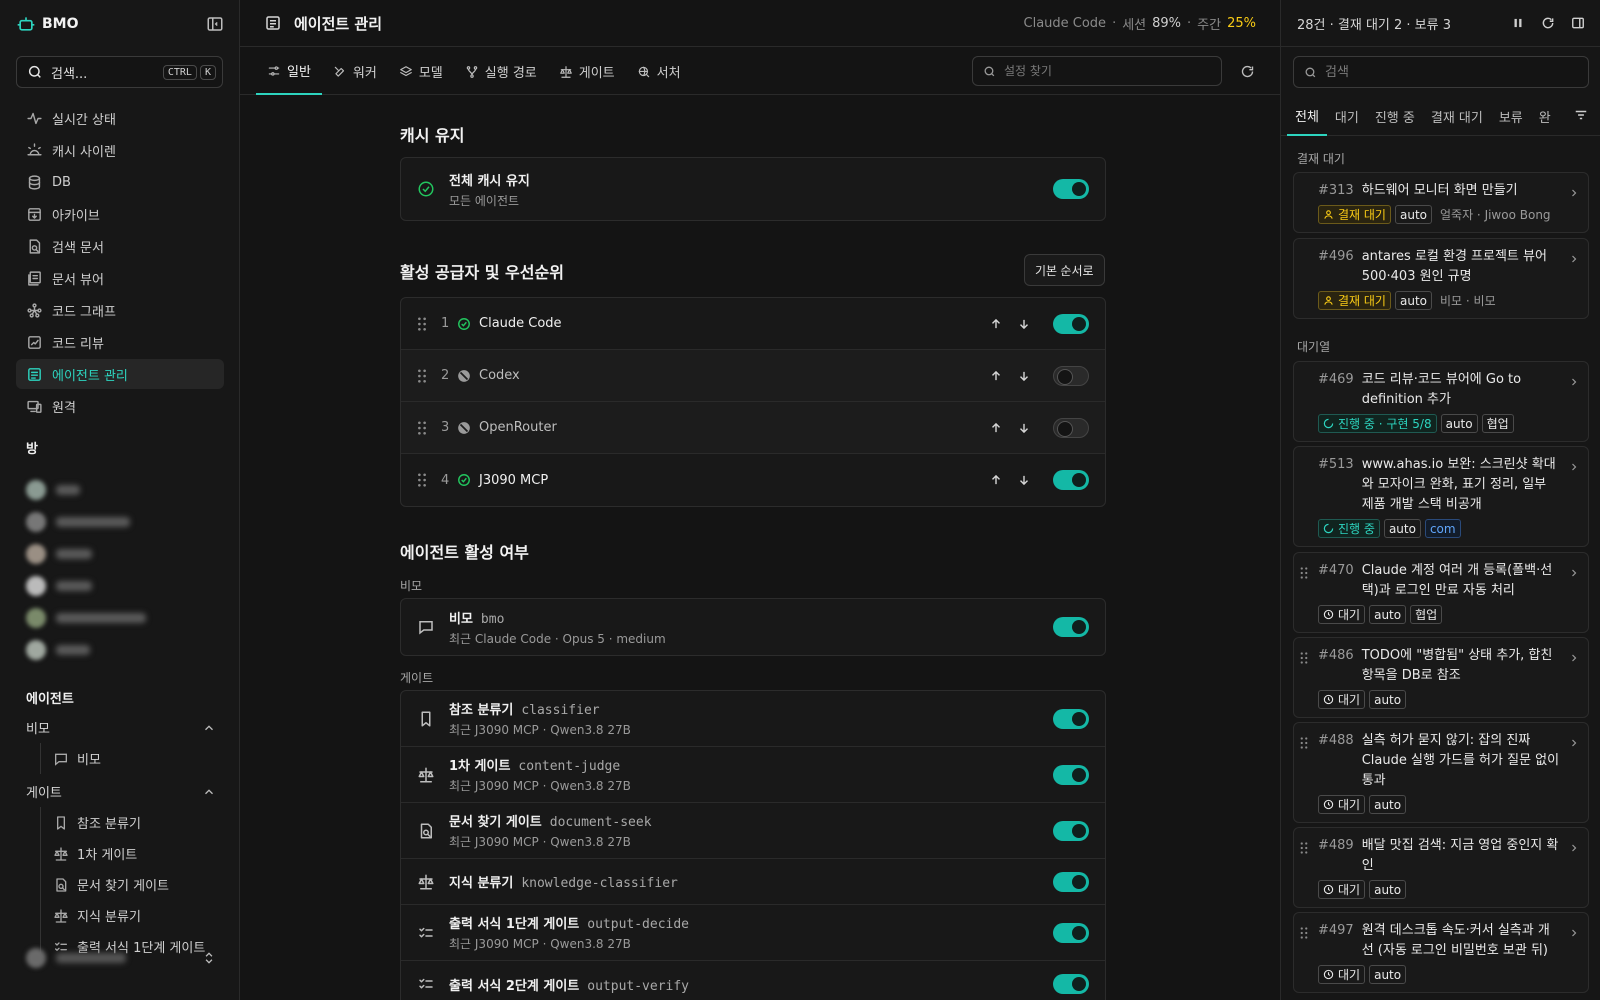 Image resolution: width=1600 pixels, height=1000 pixels. I want to click on filter-icon, so click(1581, 115).